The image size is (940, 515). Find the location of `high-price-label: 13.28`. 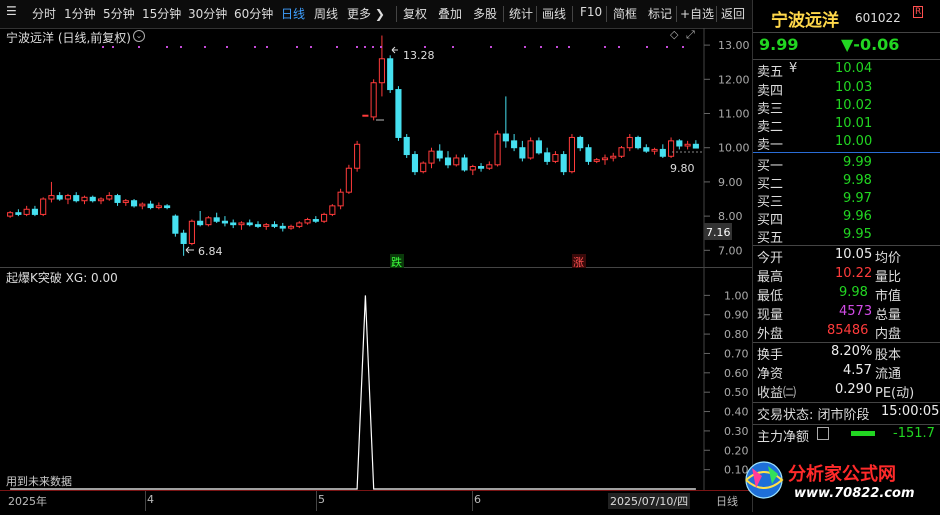

high-price-label: 13.28 is located at coordinates (419, 55).